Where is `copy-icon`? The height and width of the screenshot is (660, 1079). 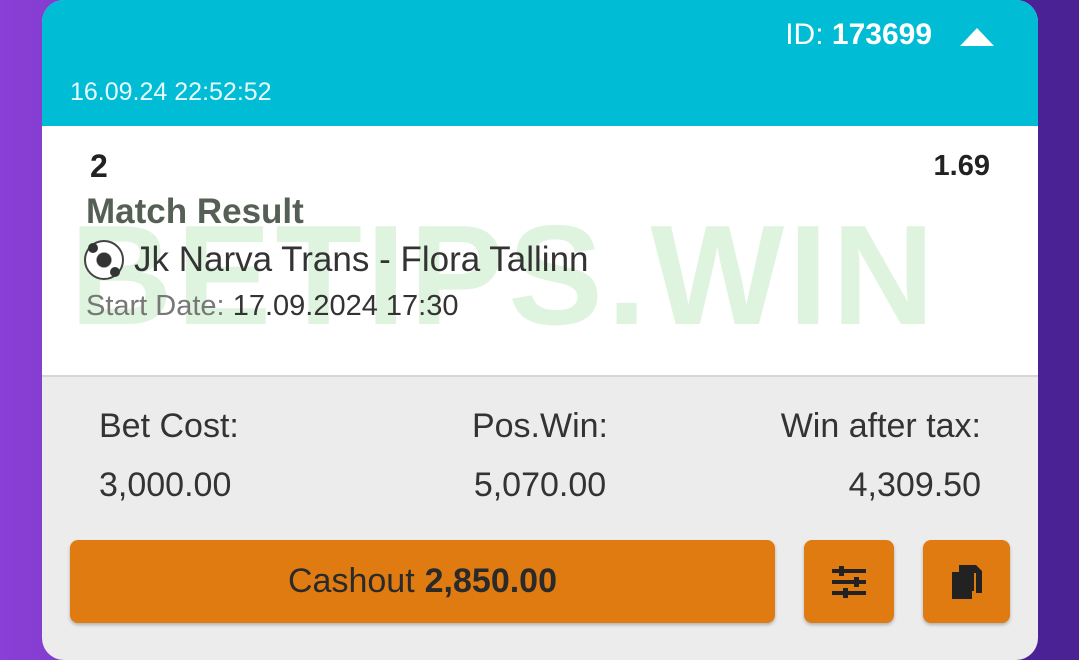 copy-icon is located at coordinates (966, 581).